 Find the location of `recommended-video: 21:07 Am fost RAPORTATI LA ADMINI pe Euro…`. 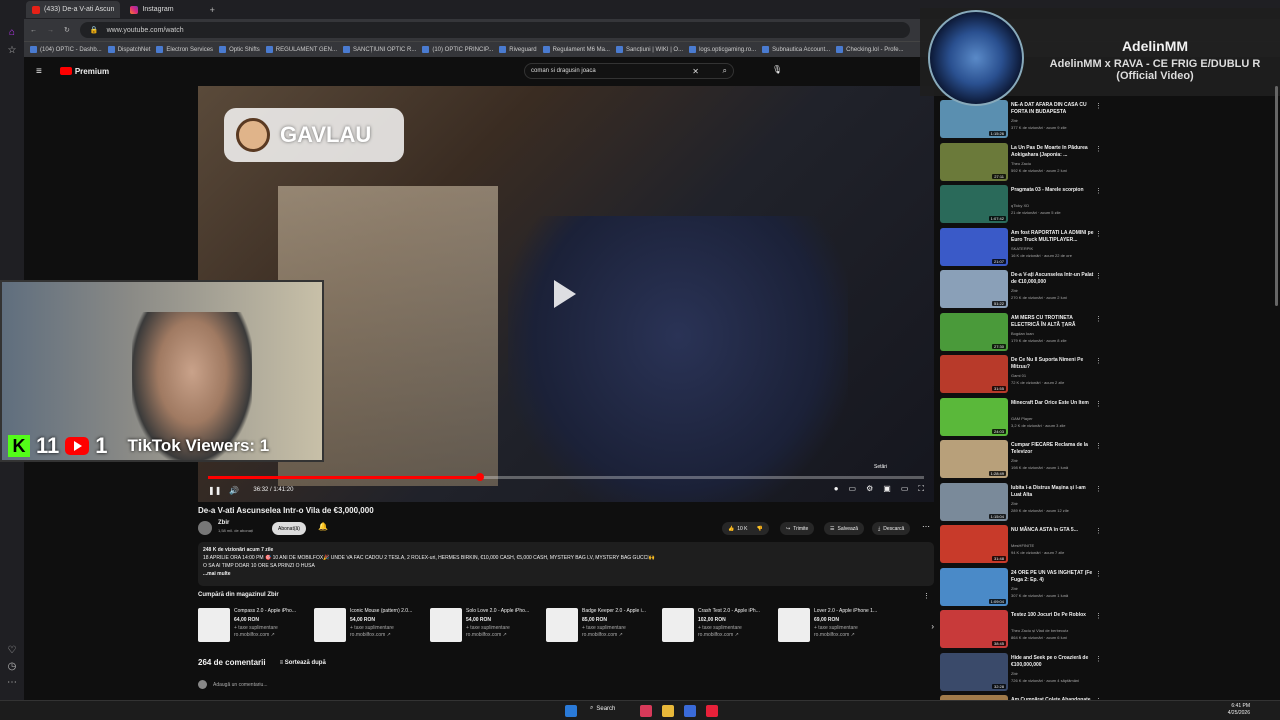

recommended-video: 21:07 Am fost RAPORTATI LA ADMINI pe Euro… is located at coordinates (1023, 247).